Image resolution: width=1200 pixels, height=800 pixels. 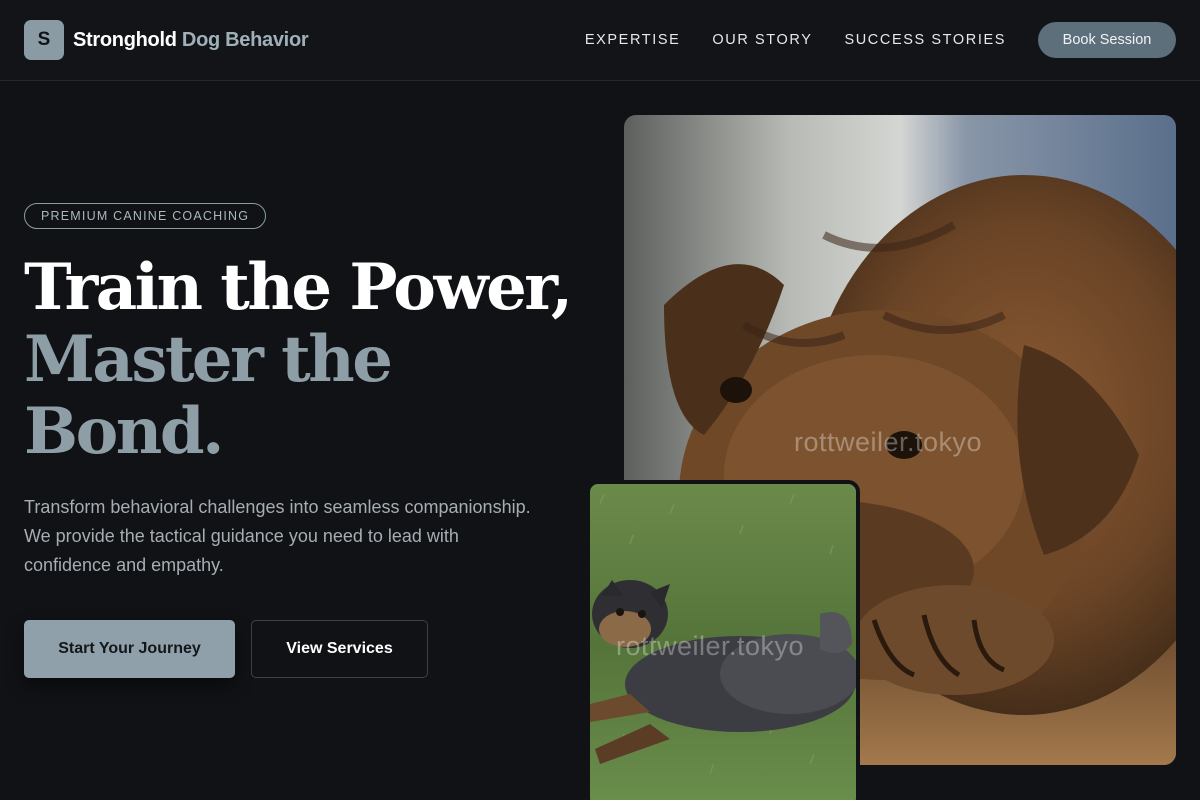 I want to click on main-photo-watermark: rottweiler.tokyo, so click(x=888, y=442).